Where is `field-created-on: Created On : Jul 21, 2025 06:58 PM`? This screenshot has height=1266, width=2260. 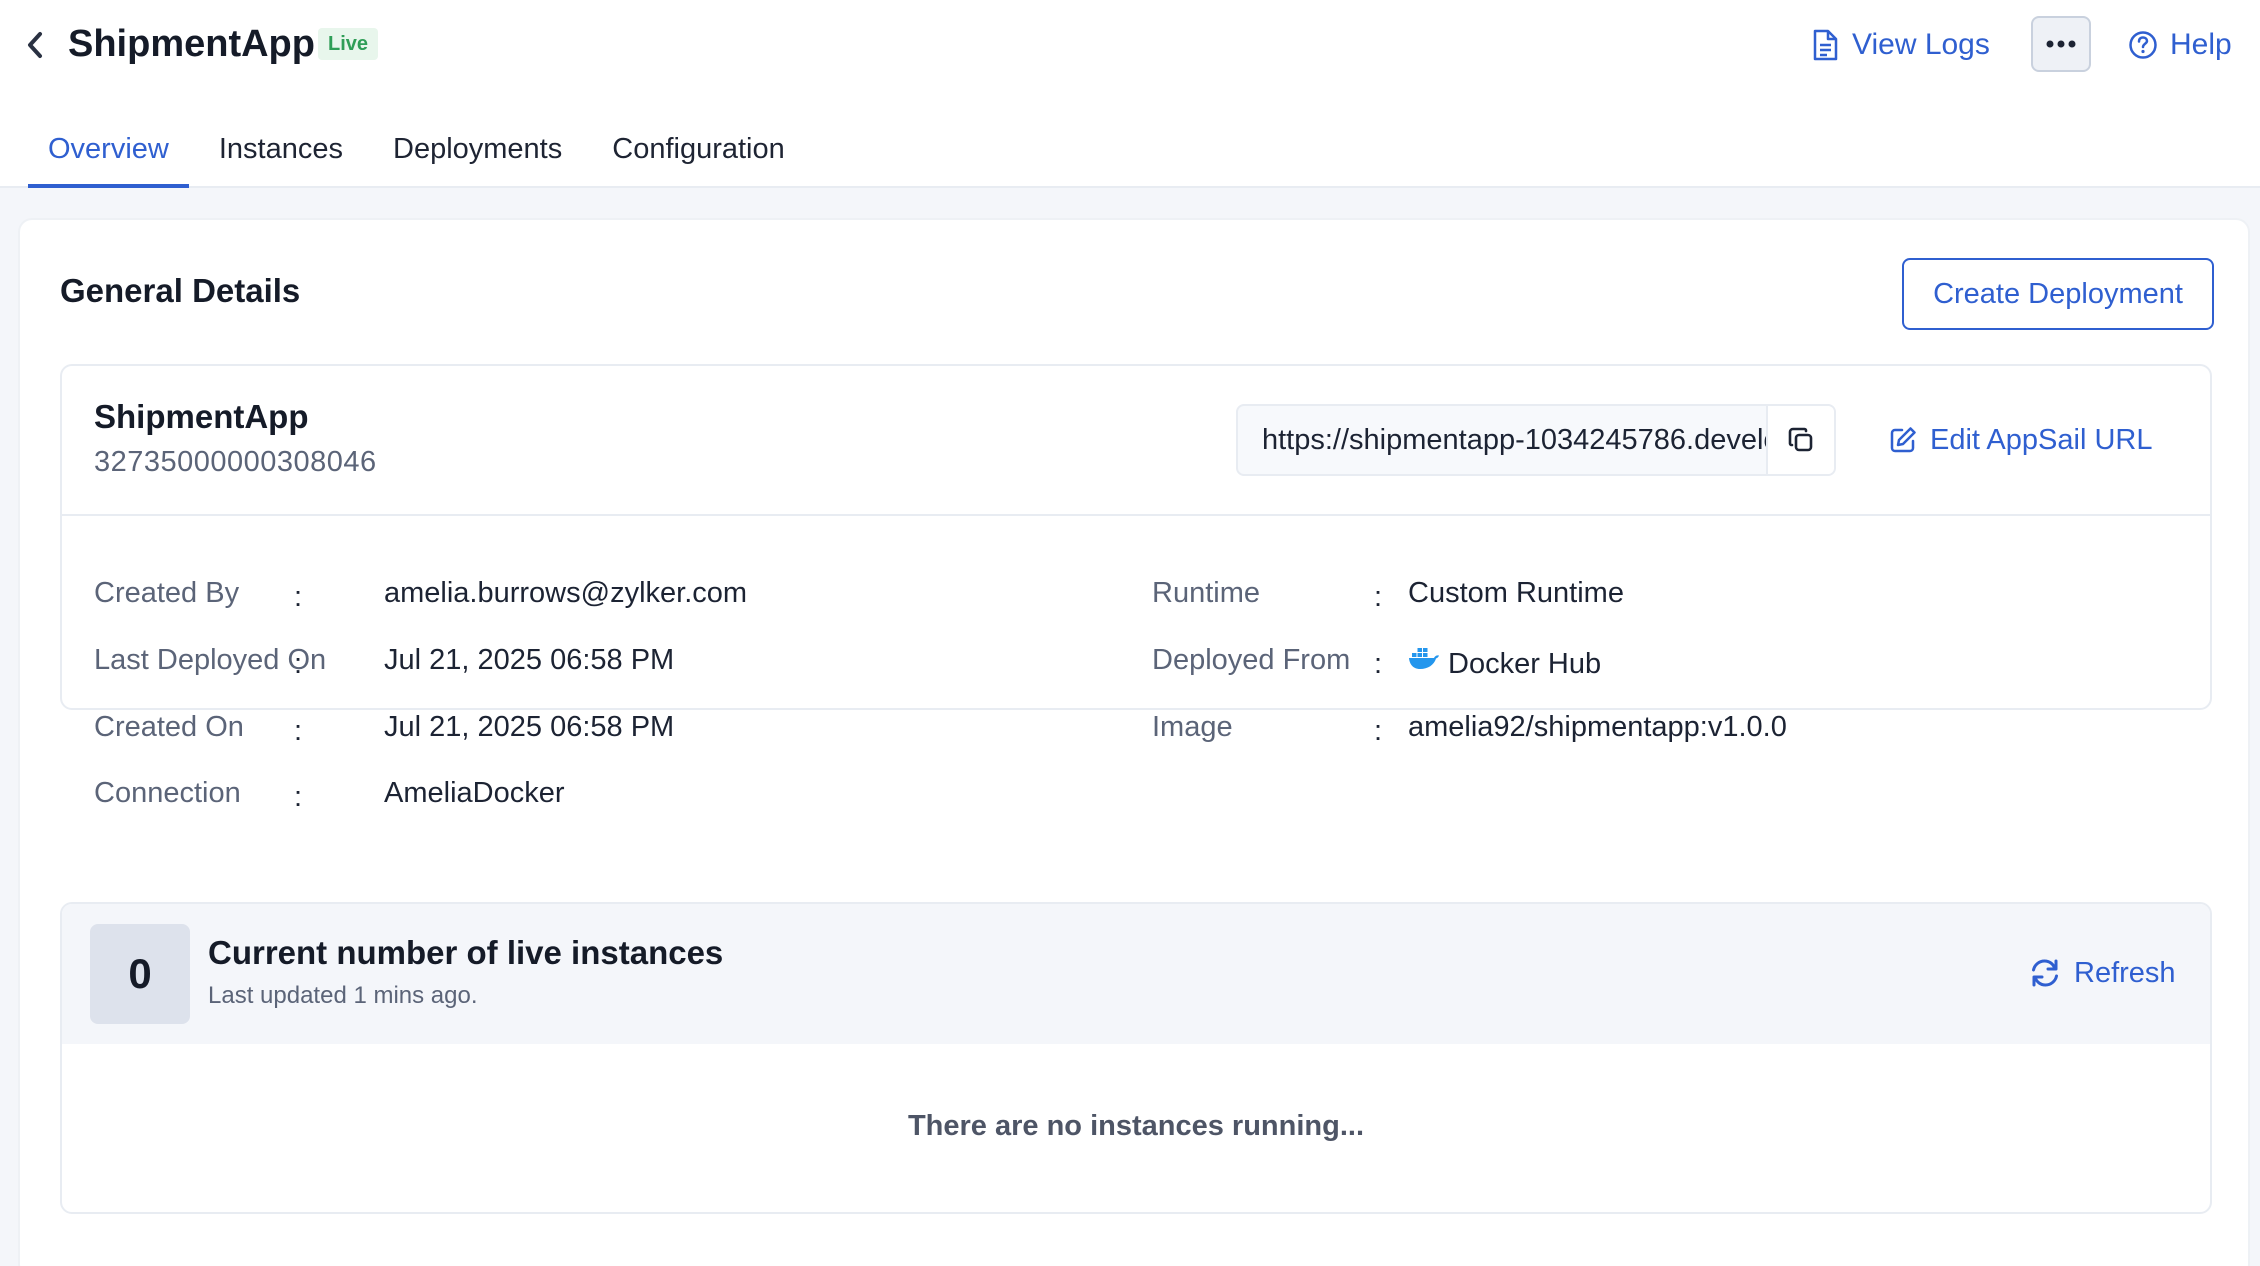
field-created-on: Created On : Jul 21, 2025 06:58 PM is located at coordinates (594, 727).